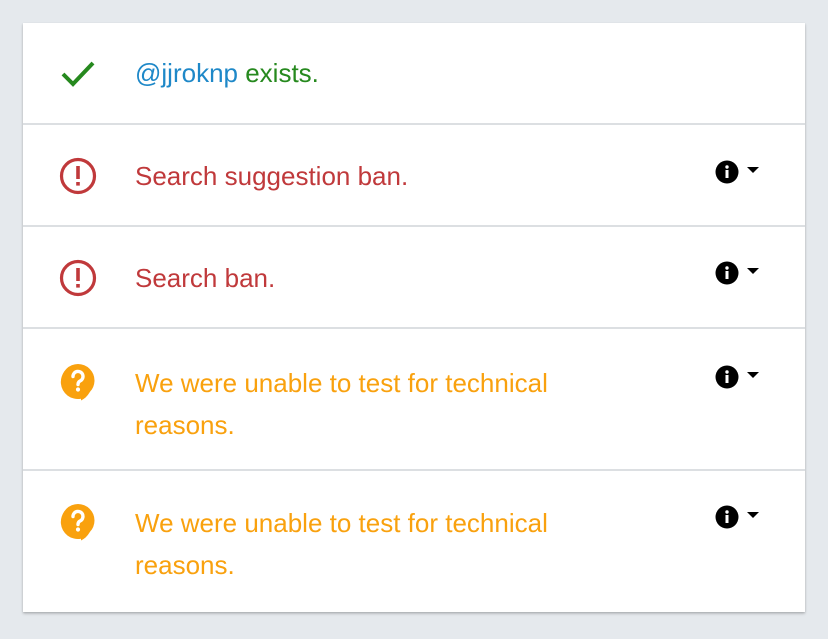 The height and width of the screenshot is (639, 828). What do you see at coordinates (78, 74) in the screenshot?
I see `check-icon` at bounding box center [78, 74].